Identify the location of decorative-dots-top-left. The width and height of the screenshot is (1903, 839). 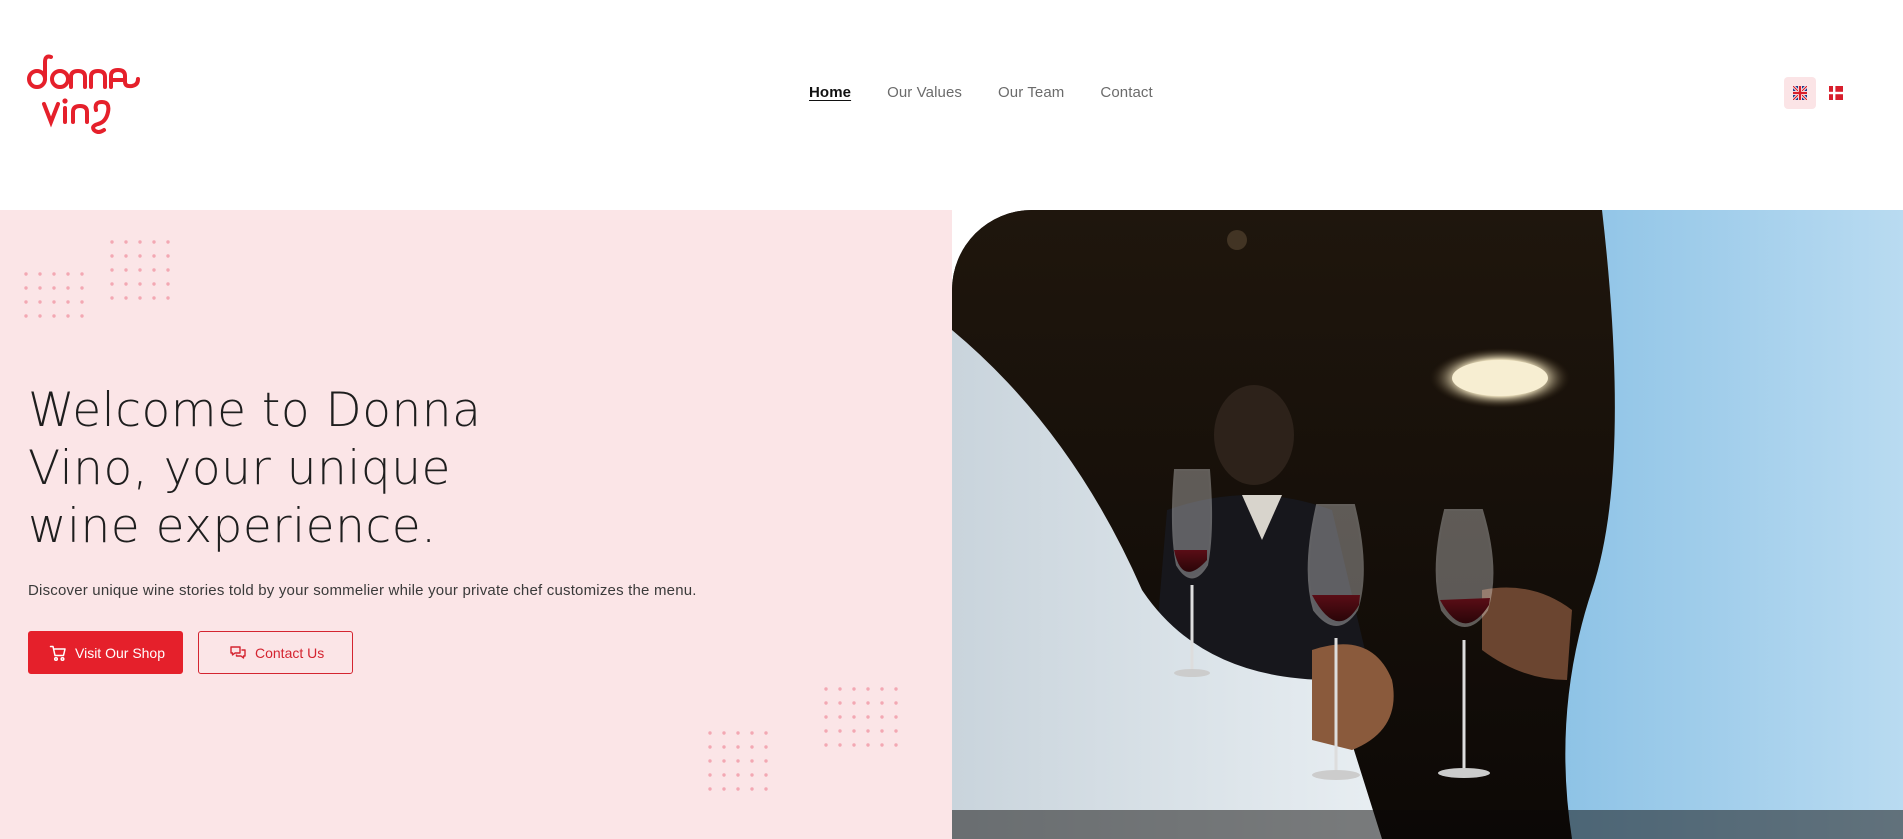
(97, 279).